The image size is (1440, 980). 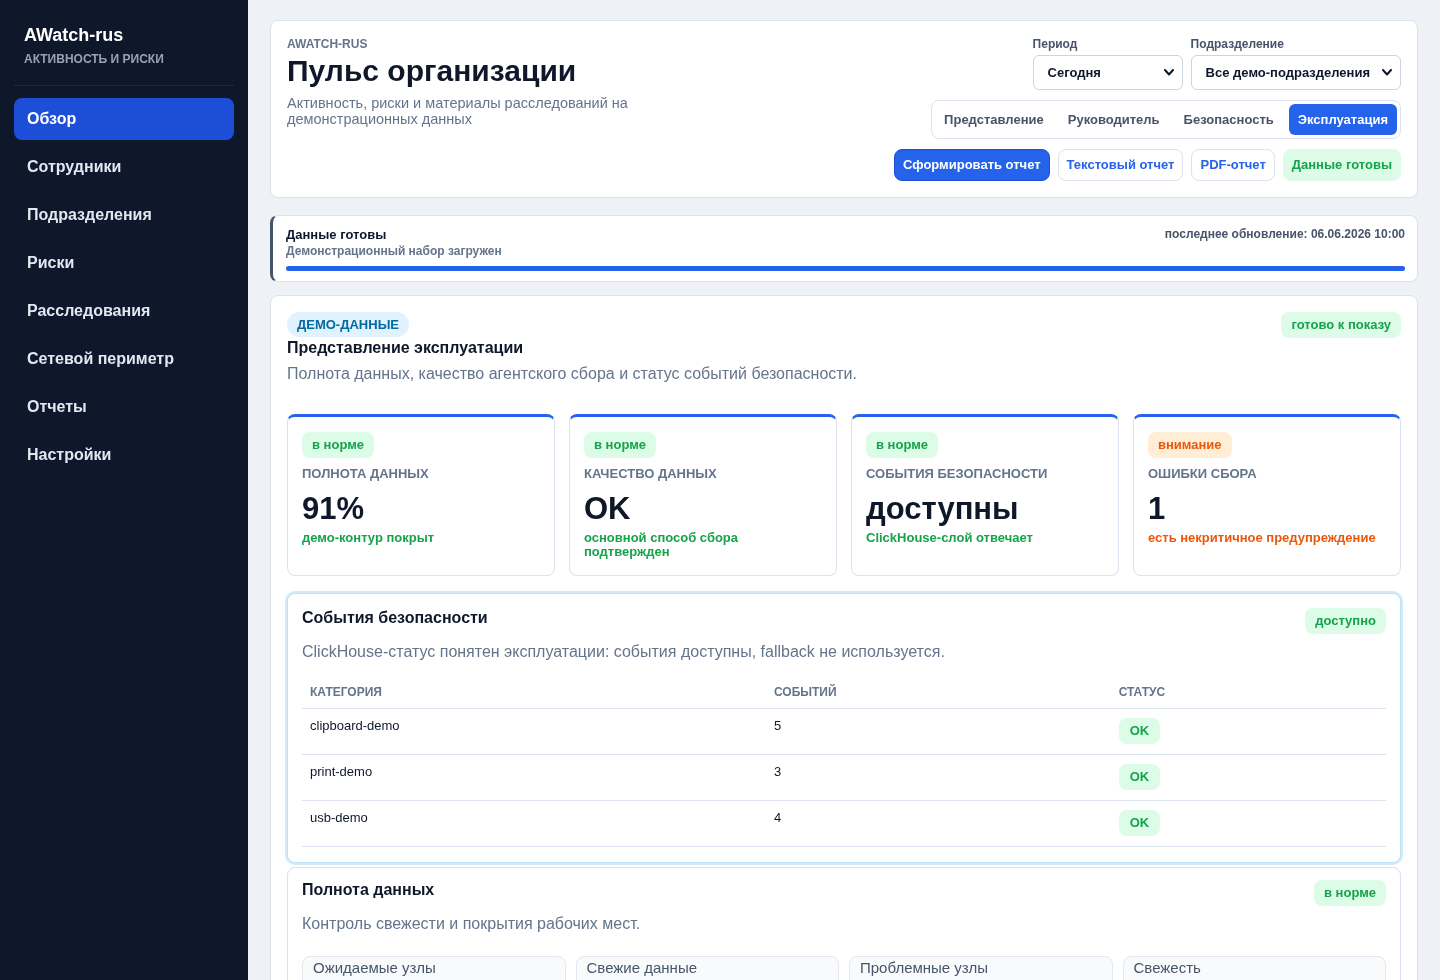 What do you see at coordinates (458, 111) in the screenshot?
I see `page-description: Активность, риски и материалы расследований на демонстрационных данных` at bounding box center [458, 111].